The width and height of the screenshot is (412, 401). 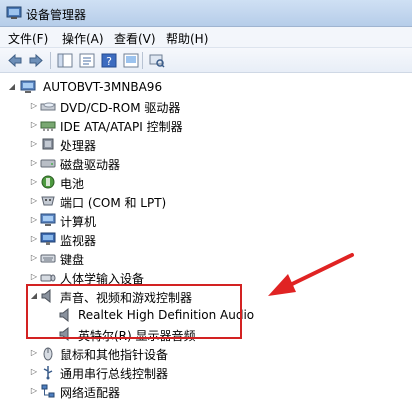 I want to click on menu-help: 帮助(H), so click(x=187, y=38).